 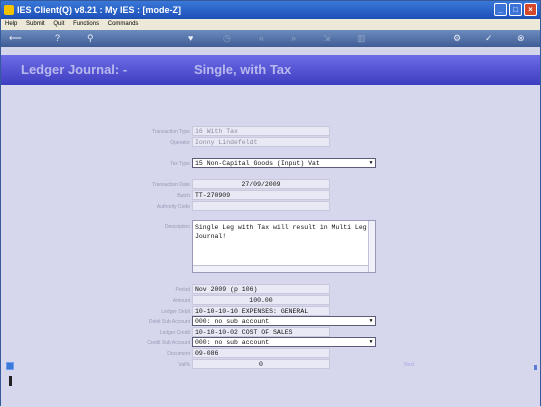 I want to click on app-icon, so click(x=9, y=10).